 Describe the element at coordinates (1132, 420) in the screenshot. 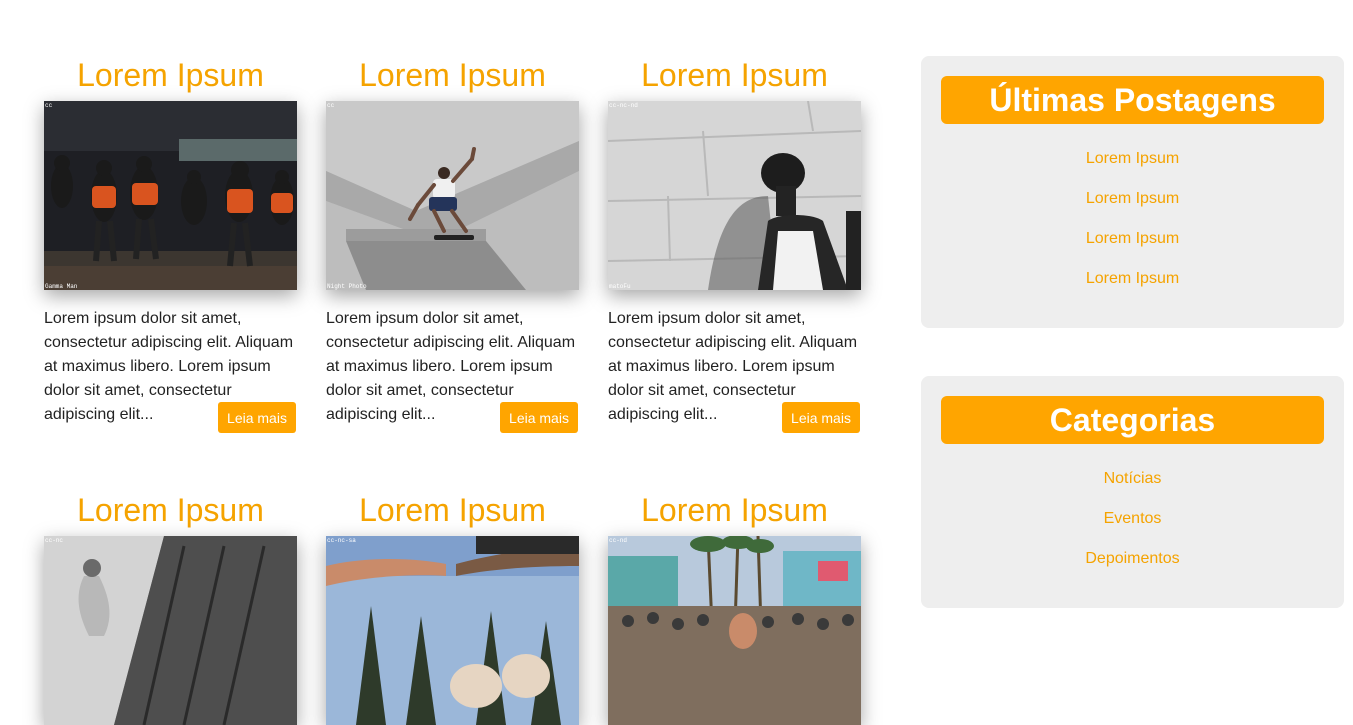

I see `categories-title: Categorias` at that location.